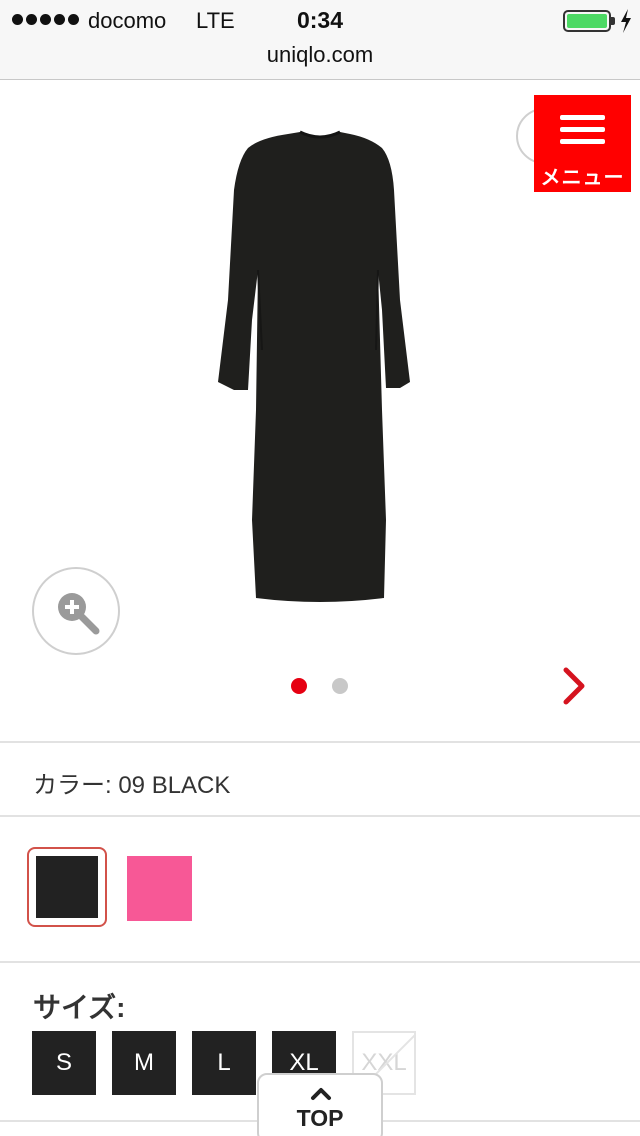 The height and width of the screenshot is (1136, 640). Describe the element at coordinates (320, 54) in the screenshot. I see `url-text: uniqlo.com` at that location.